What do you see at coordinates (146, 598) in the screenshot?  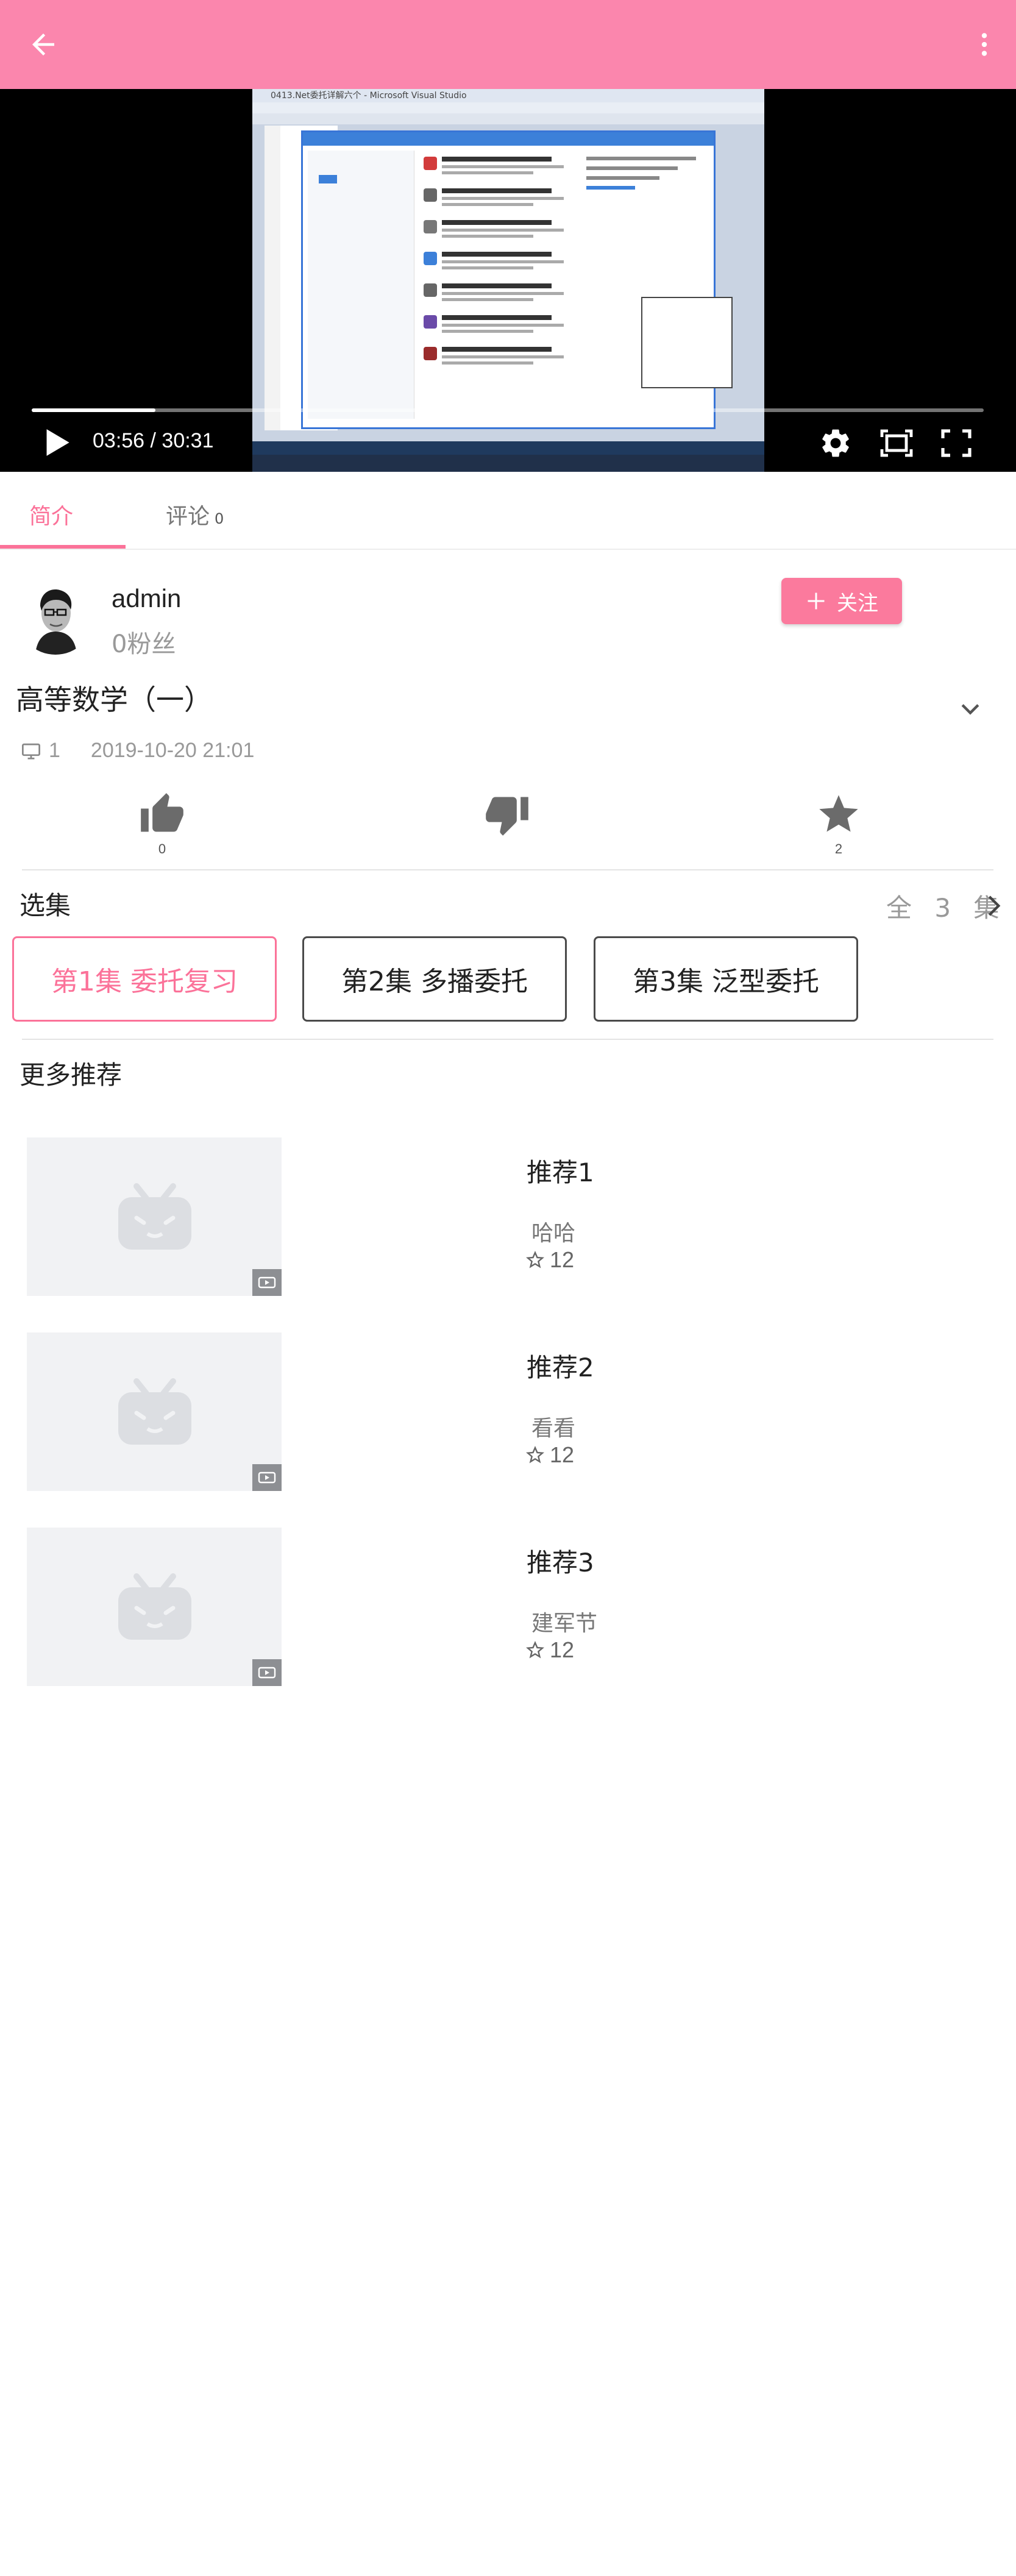 I see `uploader-name: admin` at bounding box center [146, 598].